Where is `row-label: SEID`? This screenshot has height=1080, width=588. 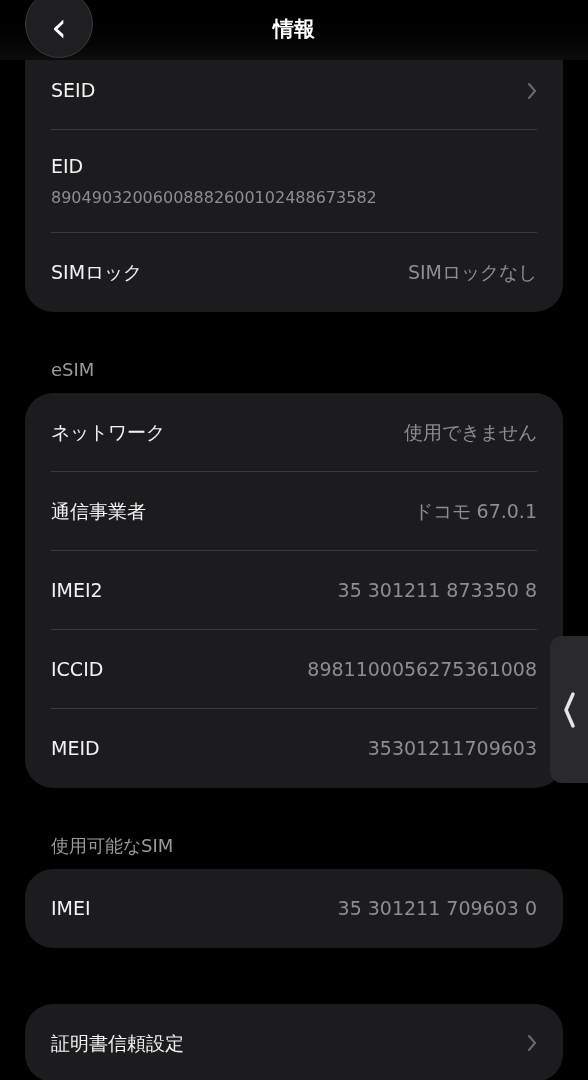 row-label: SEID is located at coordinates (73, 90).